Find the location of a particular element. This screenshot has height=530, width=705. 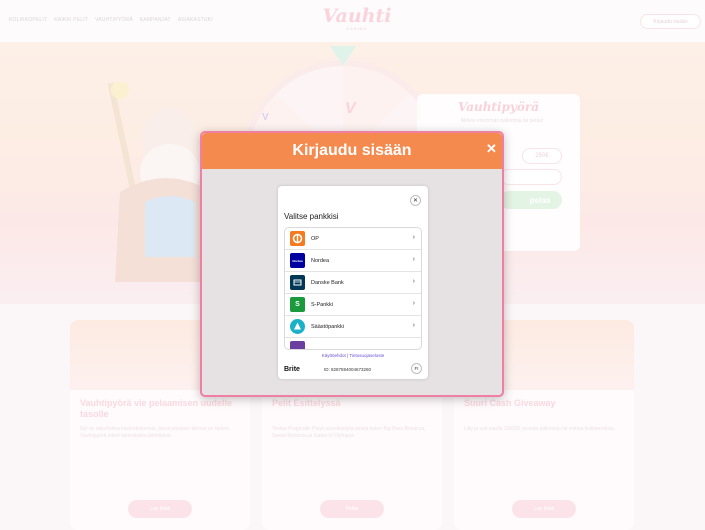

bank-logo-icon is located at coordinates (297, 345).